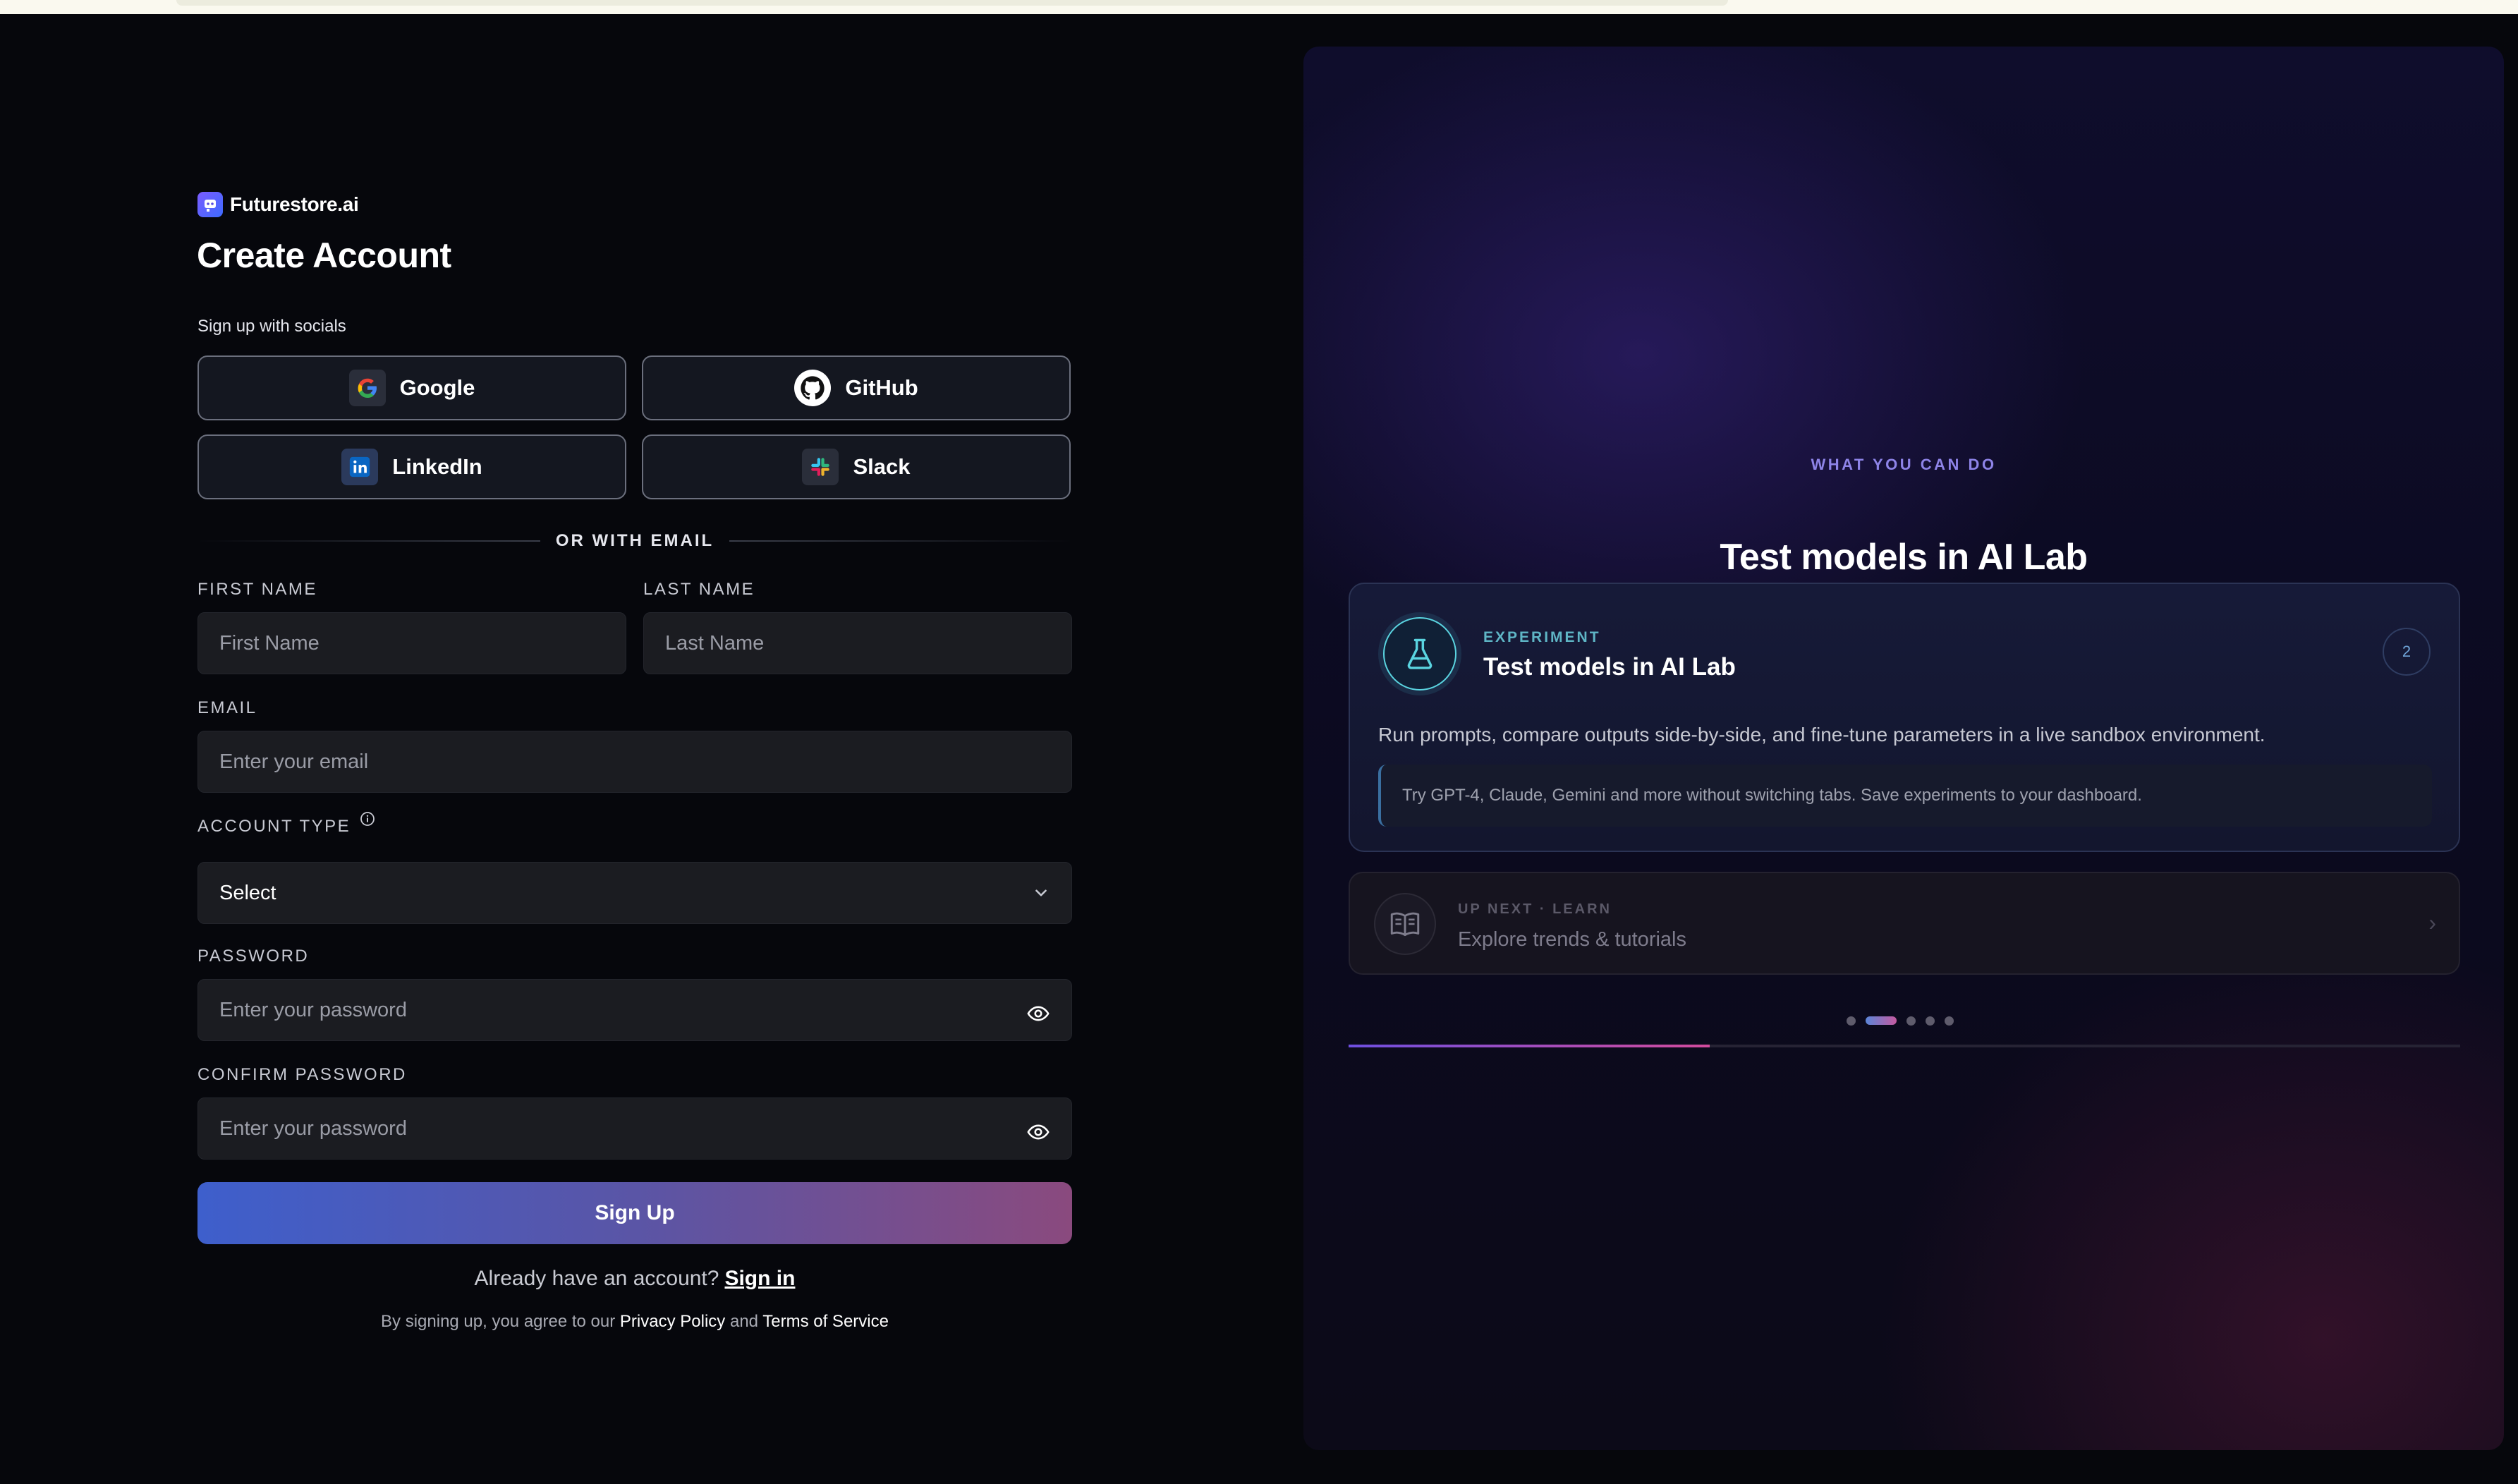 The height and width of the screenshot is (1484, 2518). What do you see at coordinates (1904, 464) in the screenshot?
I see `panel-eyebrow: WHAT YOU CAN DO` at bounding box center [1904, 464].